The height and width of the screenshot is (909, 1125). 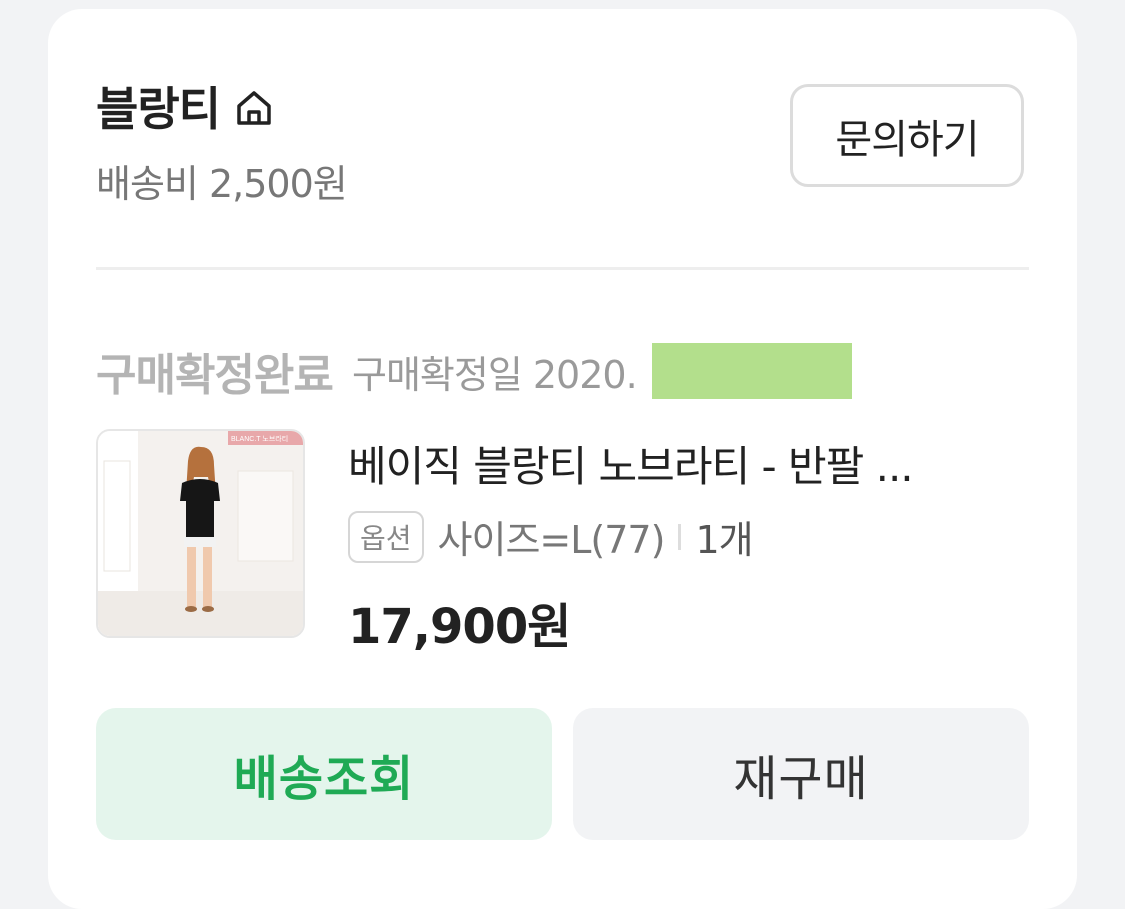 I want to click on order-status: 구매확정완료, so click(x=215, y=375).